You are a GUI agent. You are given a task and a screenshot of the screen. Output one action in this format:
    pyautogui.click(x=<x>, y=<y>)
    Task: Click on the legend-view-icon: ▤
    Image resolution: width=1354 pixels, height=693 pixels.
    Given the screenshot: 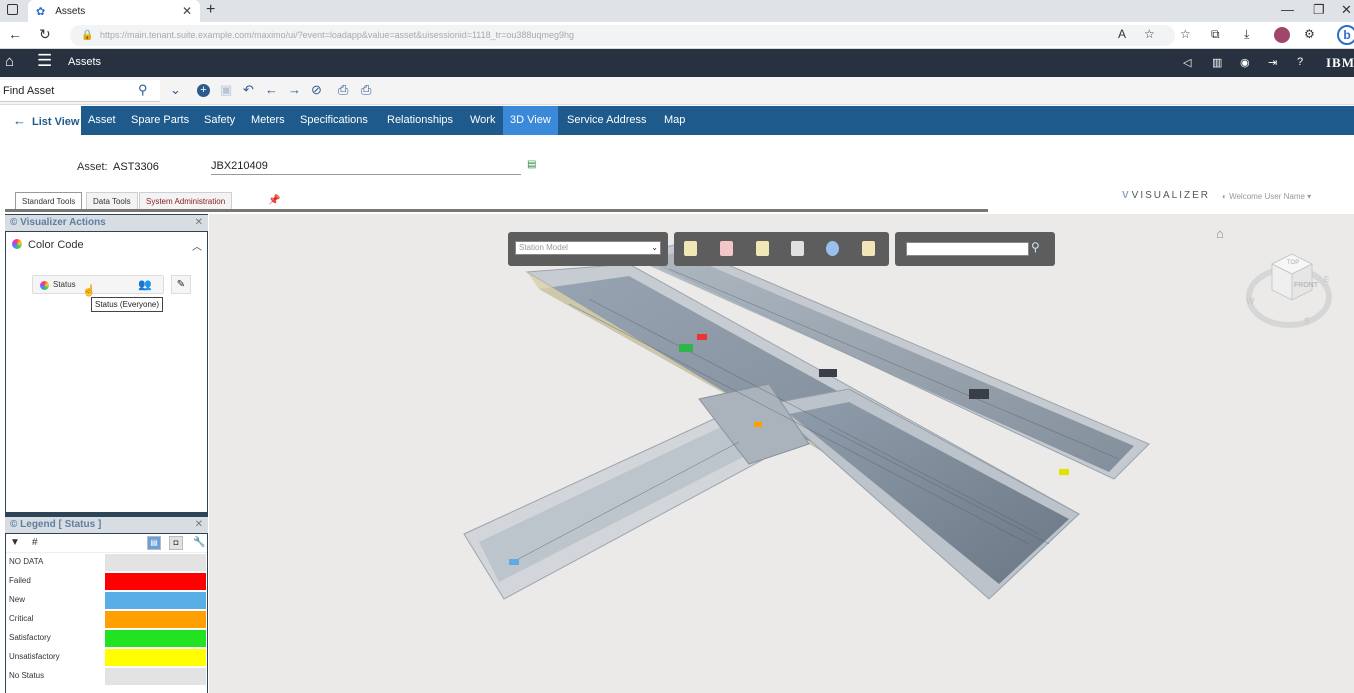 What is the action you would take?
    pyautogui.click(x=154, y=543)
    